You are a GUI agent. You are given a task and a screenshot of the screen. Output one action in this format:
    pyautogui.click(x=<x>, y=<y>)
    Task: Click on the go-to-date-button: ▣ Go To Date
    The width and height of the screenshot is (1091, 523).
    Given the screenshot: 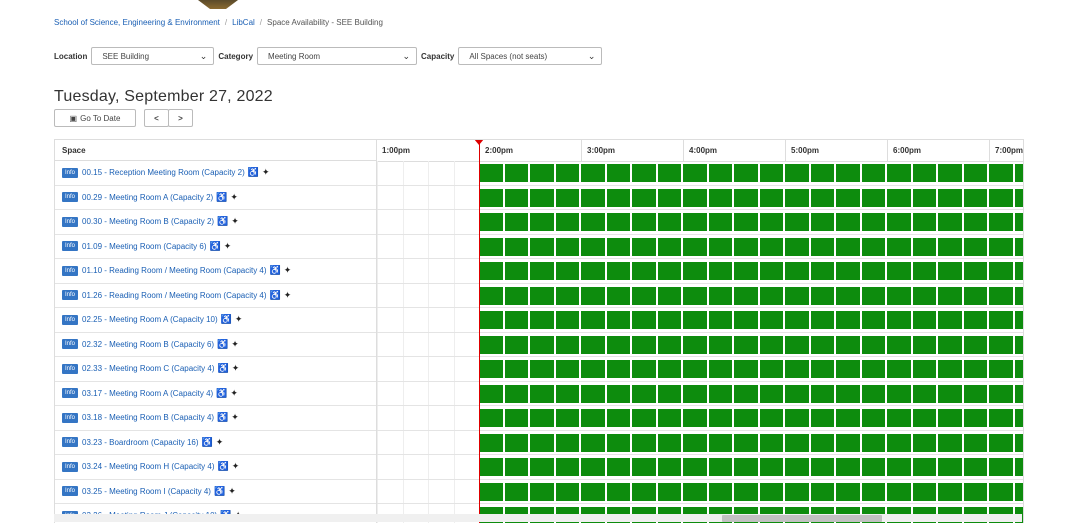 What is the action you would take?
    pyautogui.click(x=95, y=118)
    